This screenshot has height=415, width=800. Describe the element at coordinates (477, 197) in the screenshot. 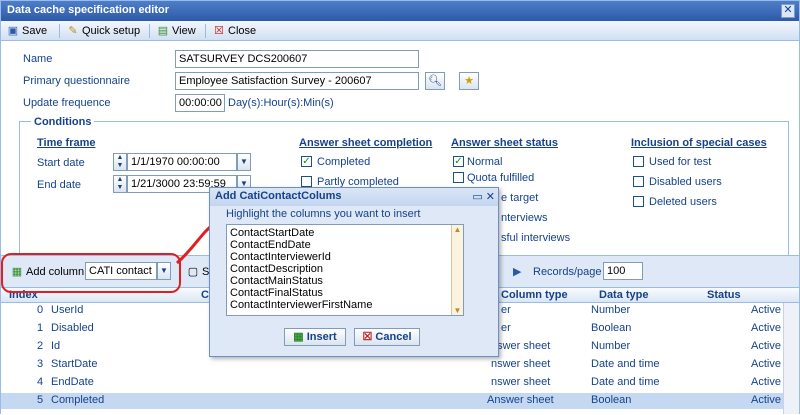

I see `minimize-icon: ▭` at that location.